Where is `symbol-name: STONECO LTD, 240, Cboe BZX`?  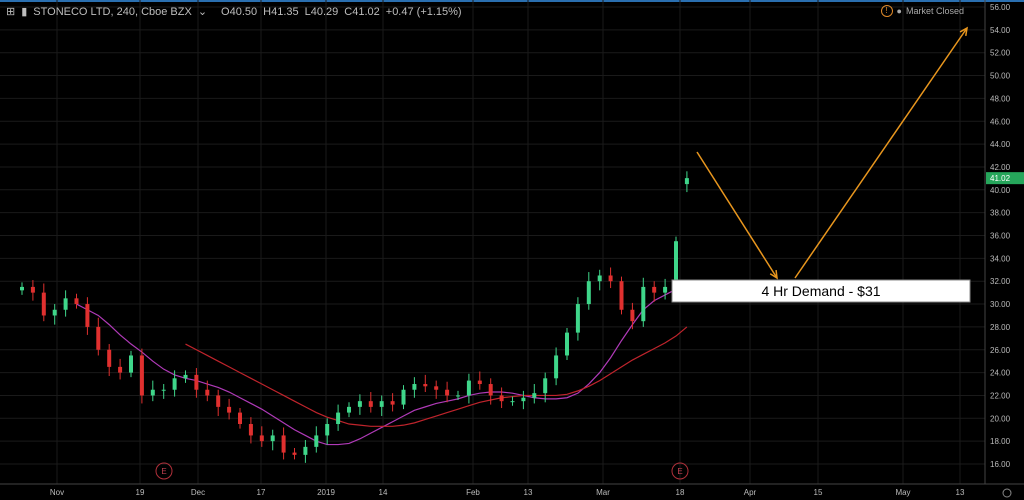
symbol-name: STONECO LTD, 240, Cboe BZX is located at coordinates (112, 12).